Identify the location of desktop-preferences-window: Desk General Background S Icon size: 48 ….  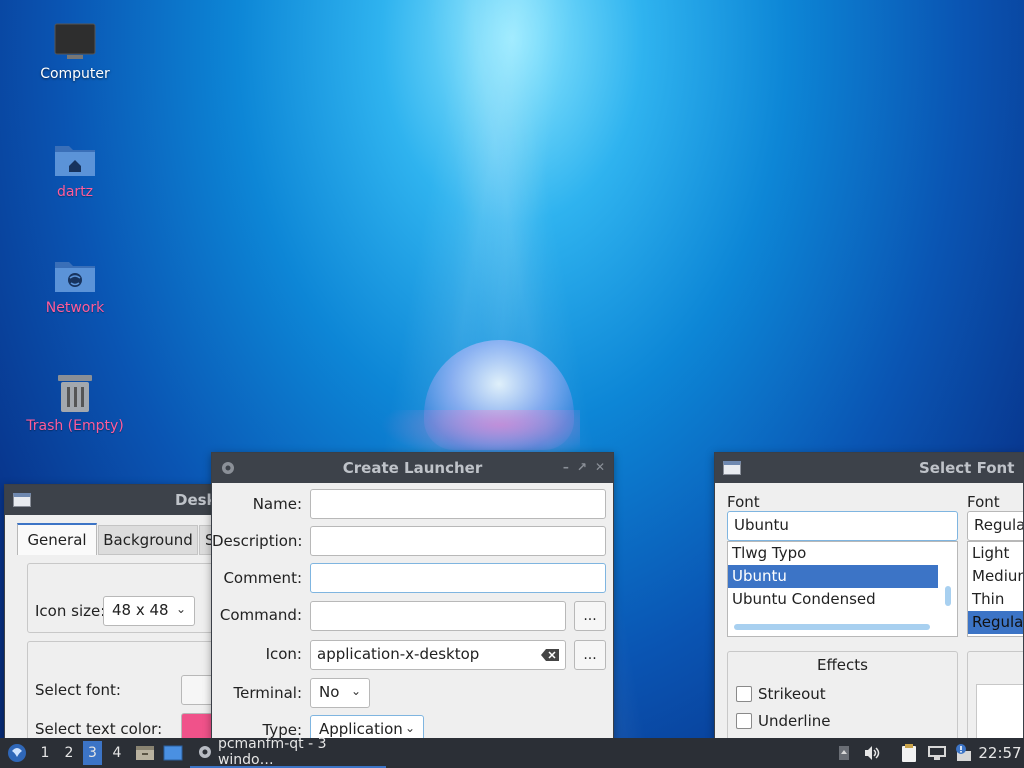
(111, 612).